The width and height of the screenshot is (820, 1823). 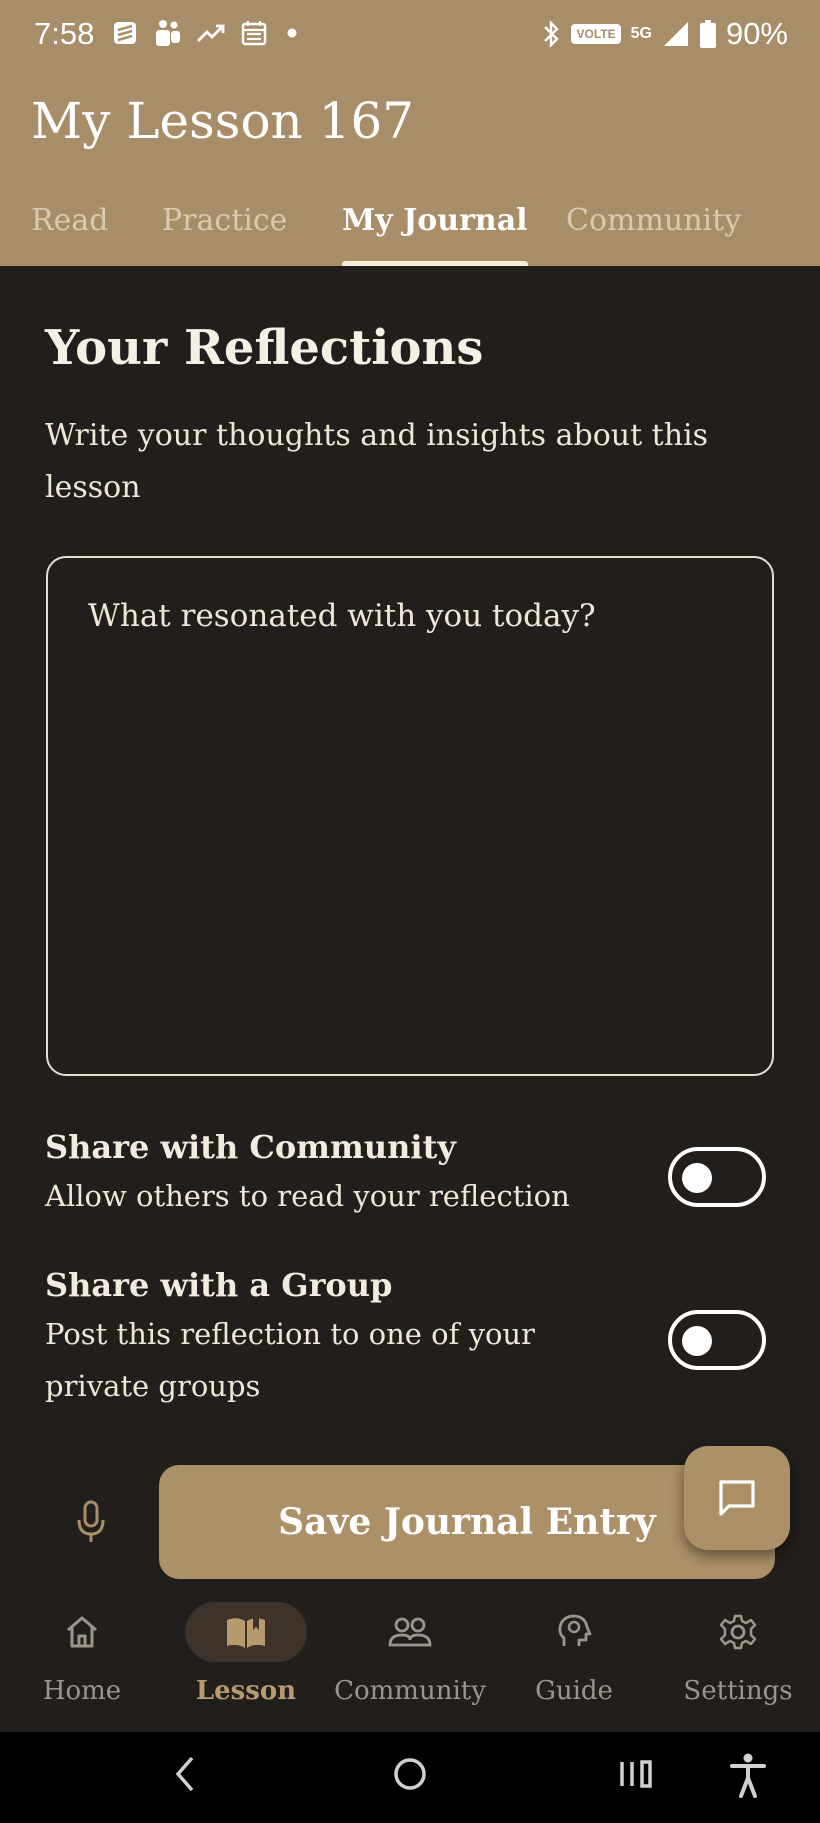 What do you see at coordinates (641, 33) in the screenshot?
I see `network-type: 5G` at bounding box center [641, 33].